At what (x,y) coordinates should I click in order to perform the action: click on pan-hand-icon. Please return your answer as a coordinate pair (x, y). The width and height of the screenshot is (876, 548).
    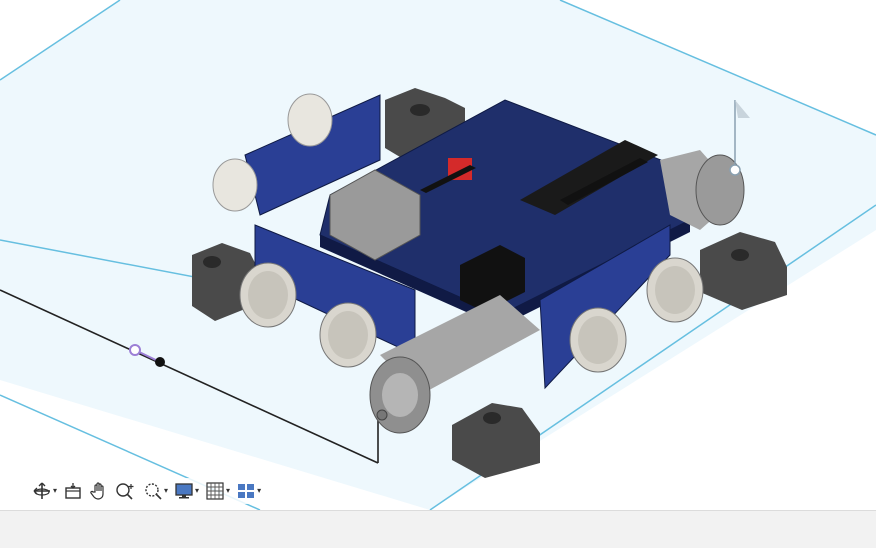
    Looking at the image, I should click on (97, 491).